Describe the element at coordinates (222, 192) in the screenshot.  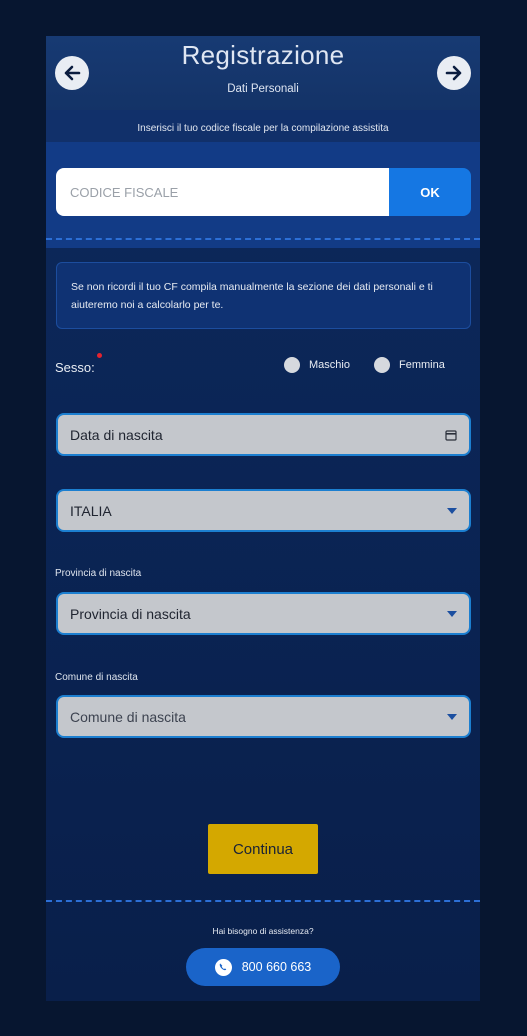
I see `codice-fiscale-input` at that location.